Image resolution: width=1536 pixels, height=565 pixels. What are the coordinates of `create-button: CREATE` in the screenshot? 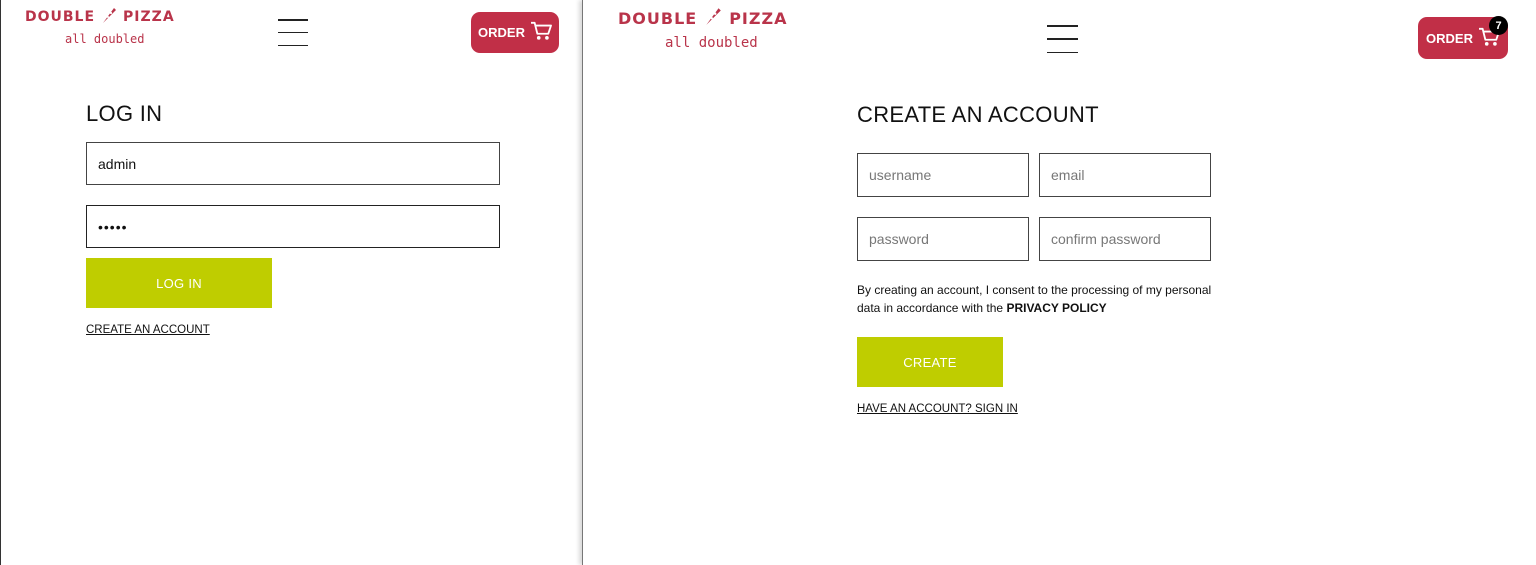 It's located at (930, 362).